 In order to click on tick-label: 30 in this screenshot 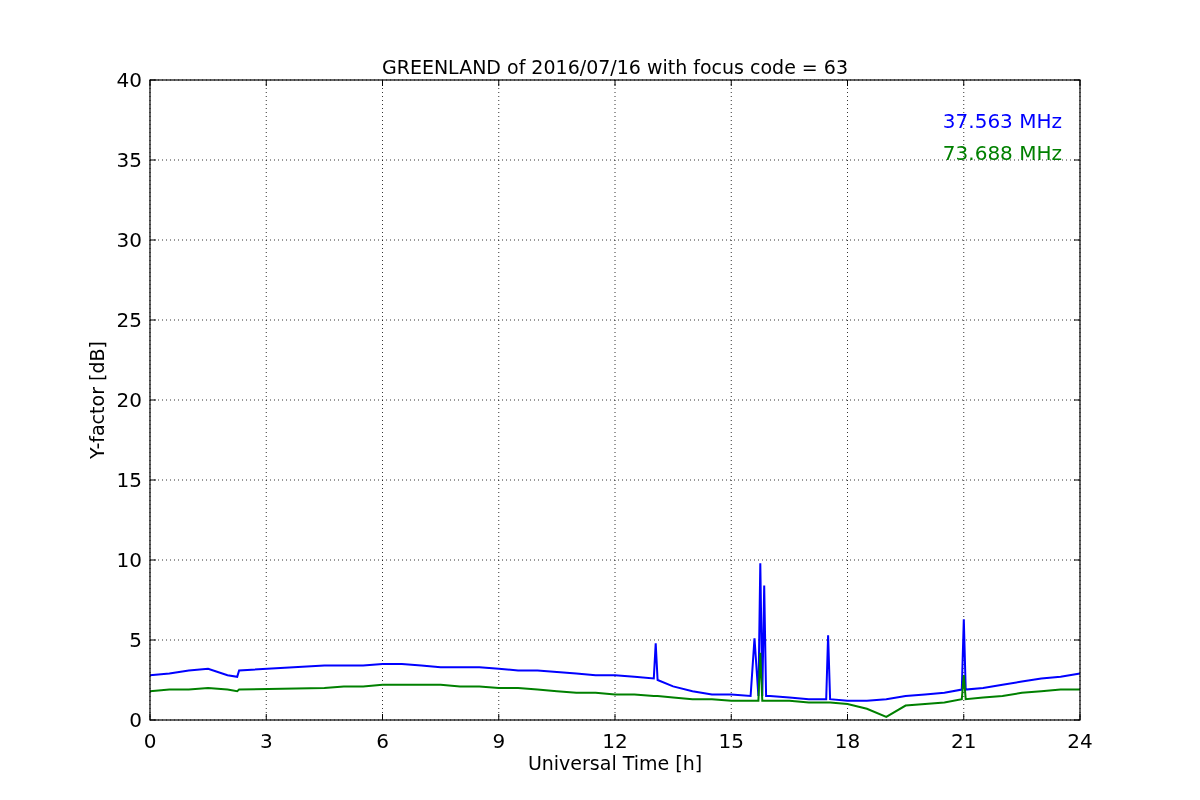, I will do `click(129, 240)`.